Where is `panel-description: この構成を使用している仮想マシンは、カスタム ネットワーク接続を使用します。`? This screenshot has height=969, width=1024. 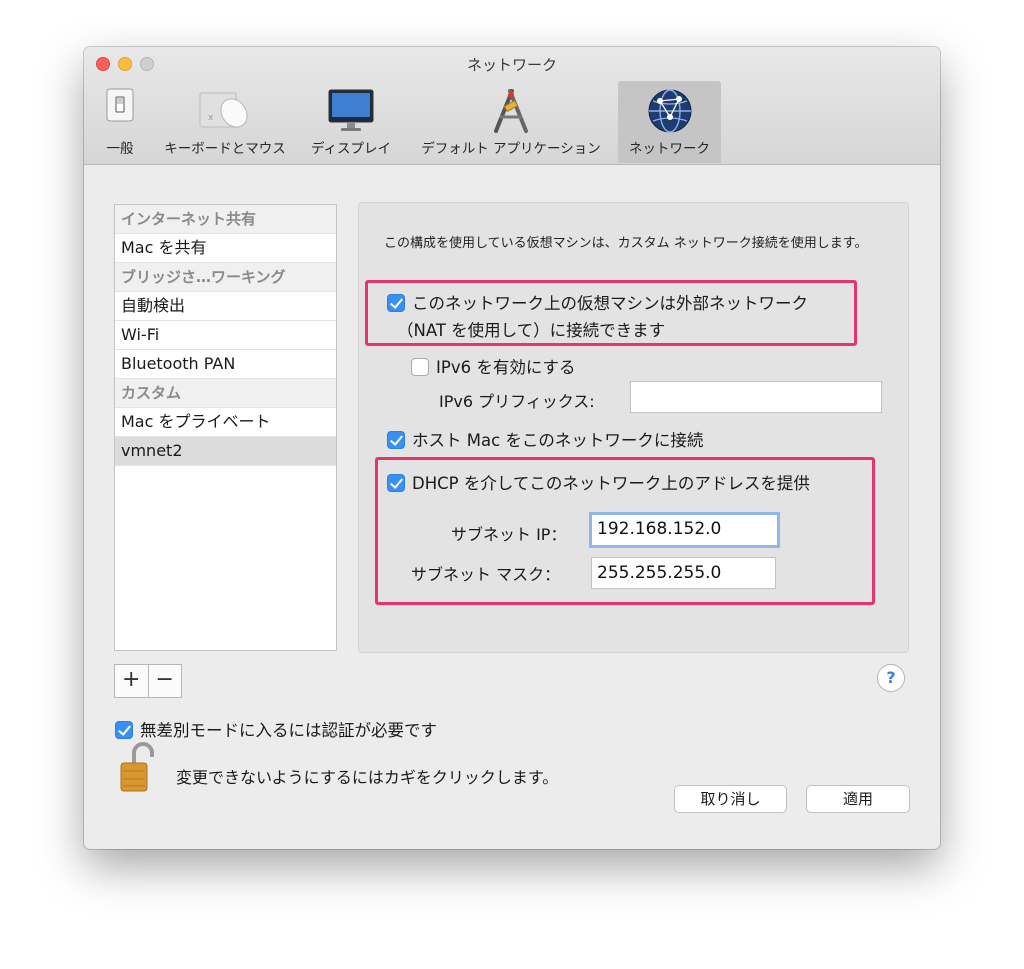 panel-description: この構成を使用している仮想マシンは、カスタム ネットワーク接続を使用します。 is located at coordinates (626, 243).